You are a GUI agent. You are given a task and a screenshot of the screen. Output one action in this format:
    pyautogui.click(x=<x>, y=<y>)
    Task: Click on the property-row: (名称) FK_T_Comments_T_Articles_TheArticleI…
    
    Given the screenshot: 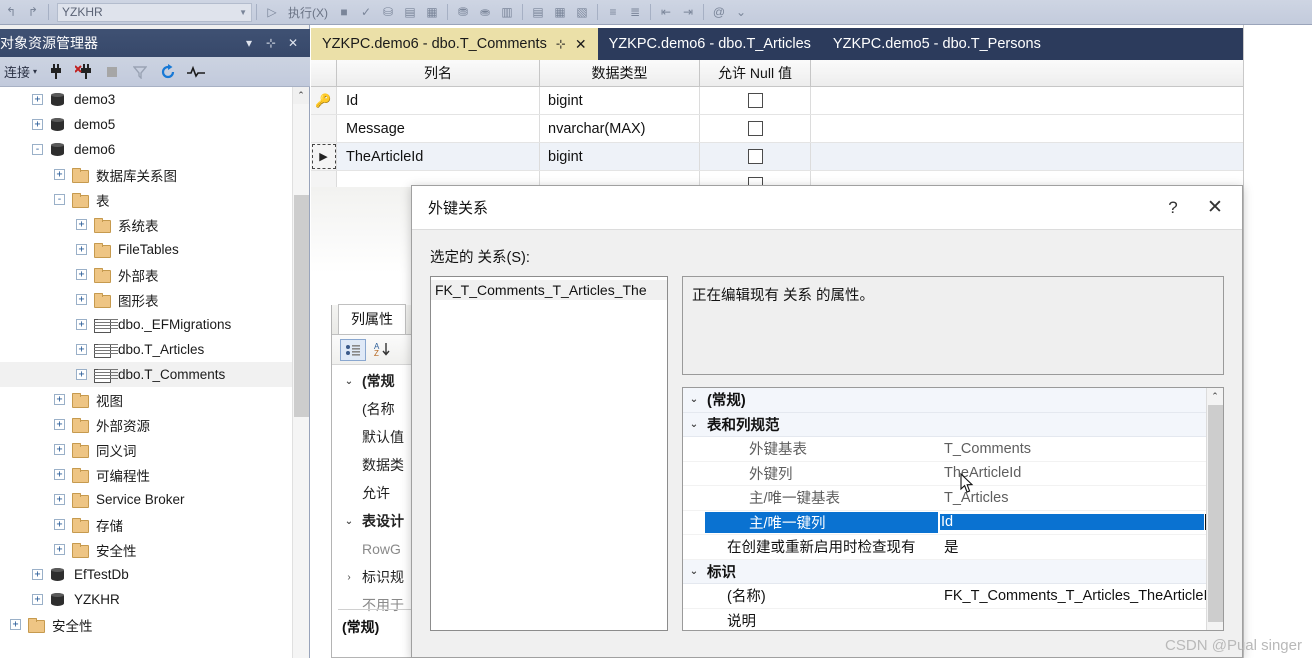 What is the action you would take?
    pyautogui.click(x=944, y=596)
    